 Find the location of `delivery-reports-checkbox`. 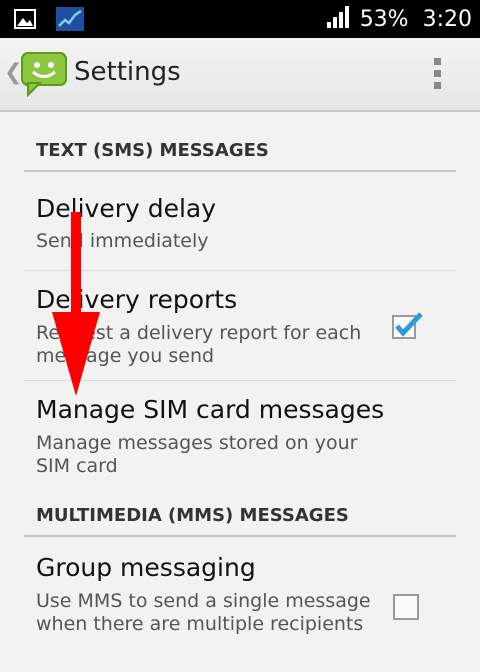

delivery-reports-checkbox is located at coordinates (407, 328).